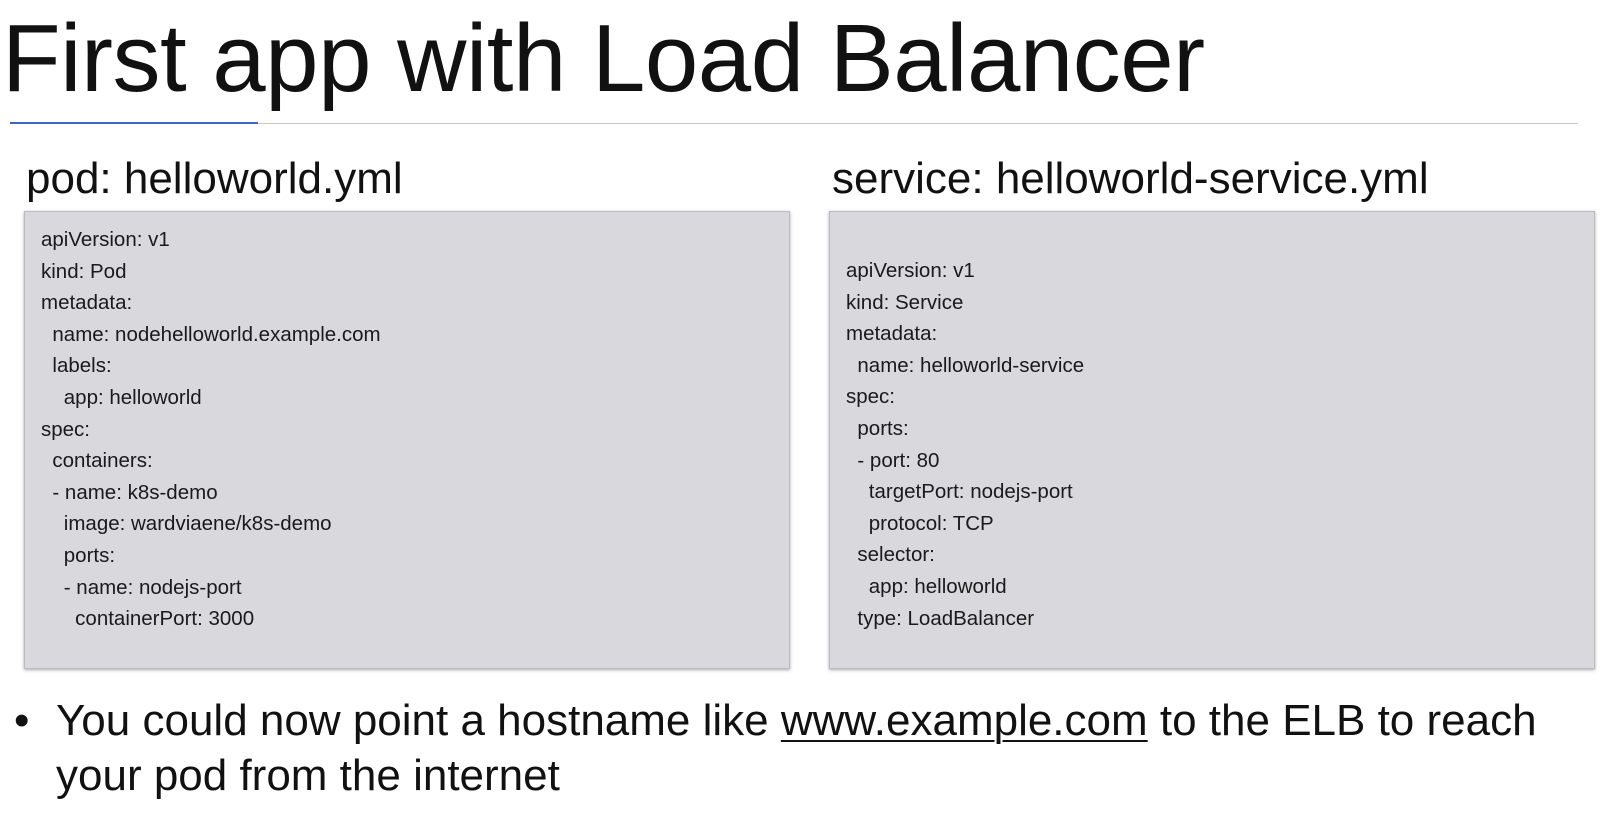 This screenshot has width=1606, height=813. Describe the element at coordinates (940, 618) in the screenshot. I see `code-line: type: LoadBalancer` at that location.